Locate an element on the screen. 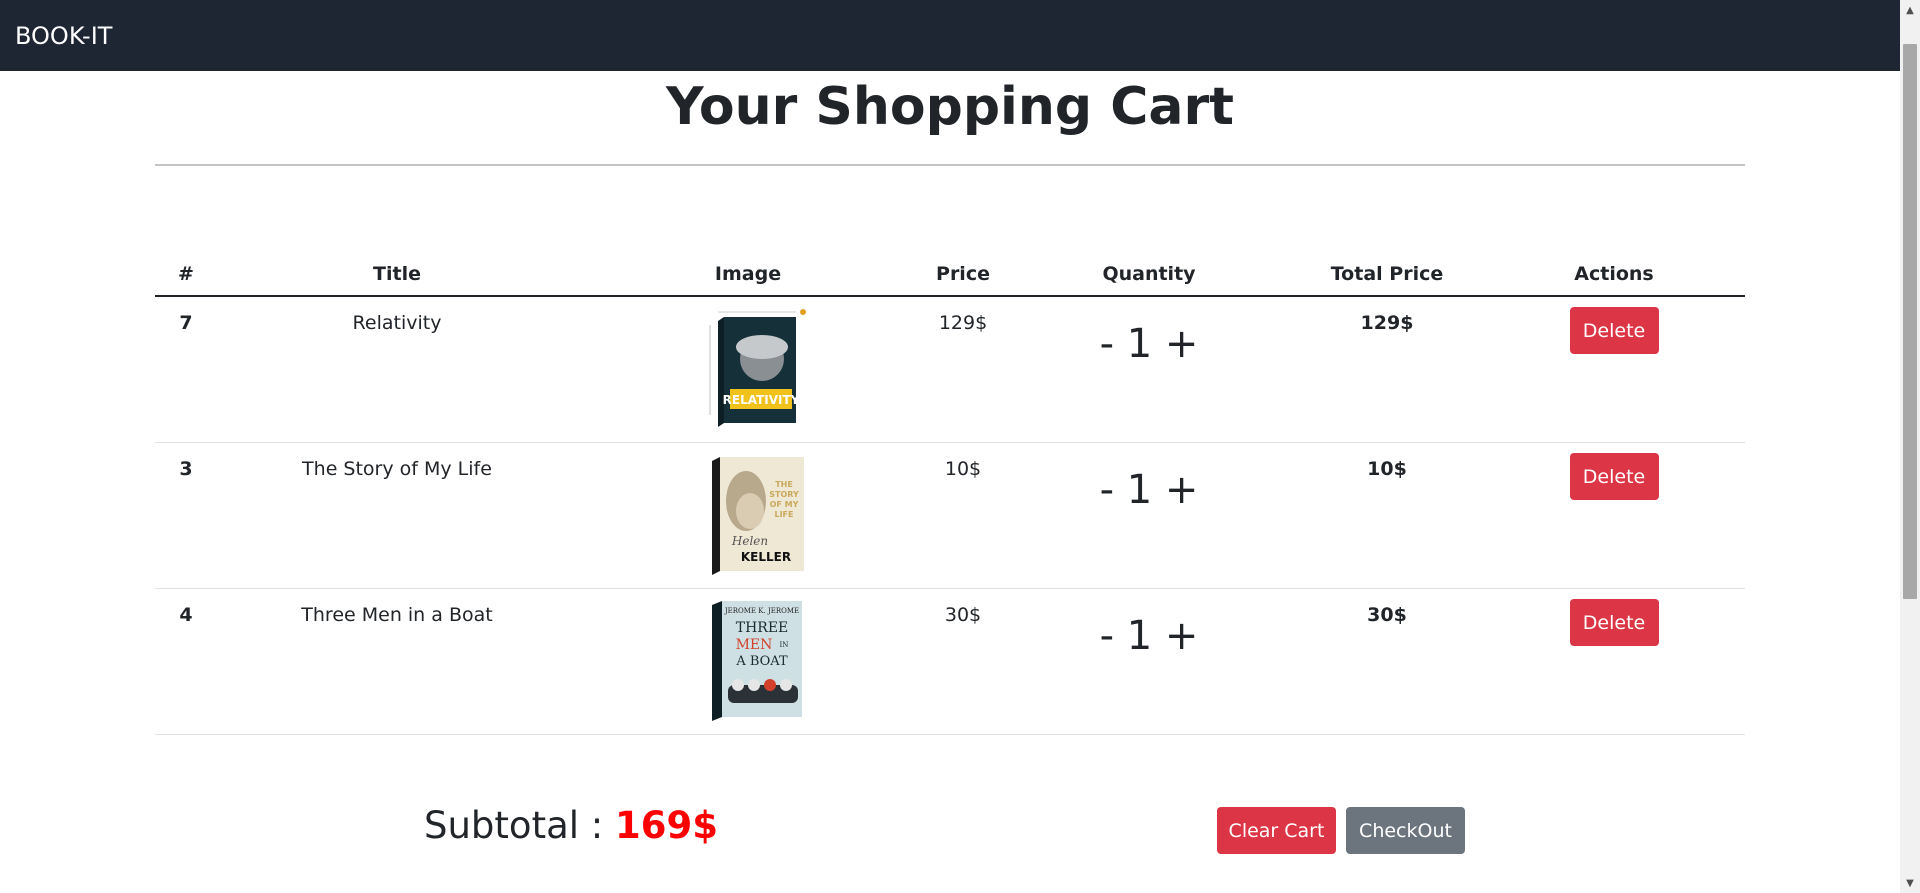 This screenshot has width=1920, height=893. vertical-scrollbar: ▲ ▼ is located at coordinates (1910, 446).